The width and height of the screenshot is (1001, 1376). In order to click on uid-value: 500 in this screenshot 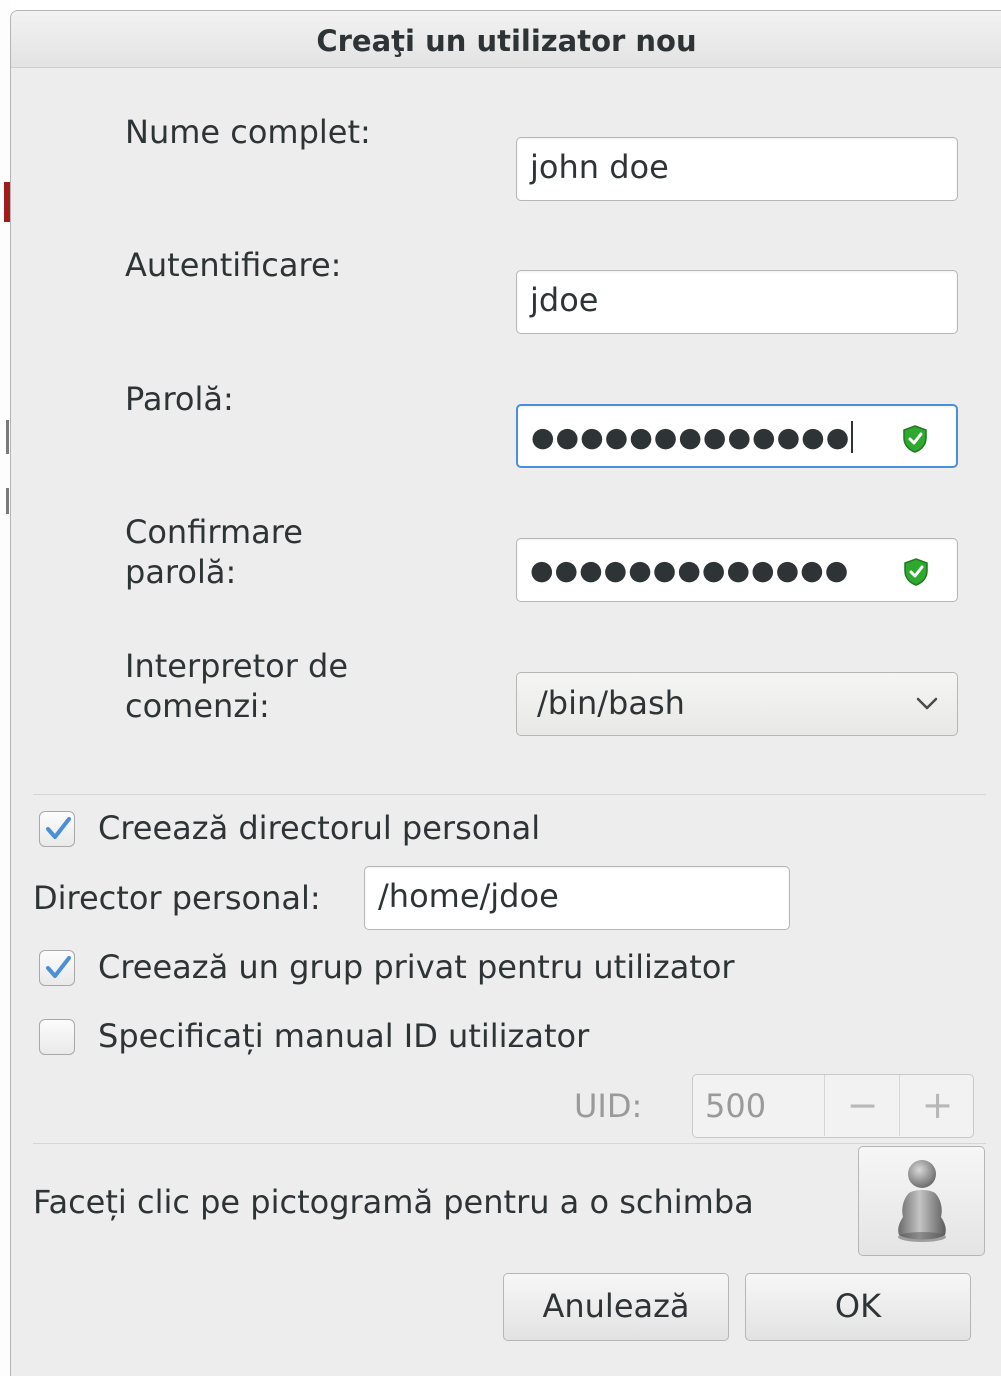, I will do `click(736, 1106)`.